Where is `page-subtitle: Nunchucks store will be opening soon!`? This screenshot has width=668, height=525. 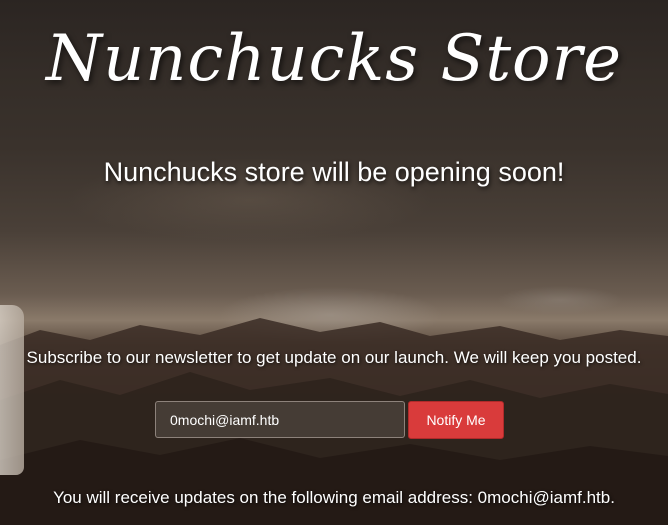
page-subtitle: Nunchucks store will be opening soon! is located at coordinates (334, 172).